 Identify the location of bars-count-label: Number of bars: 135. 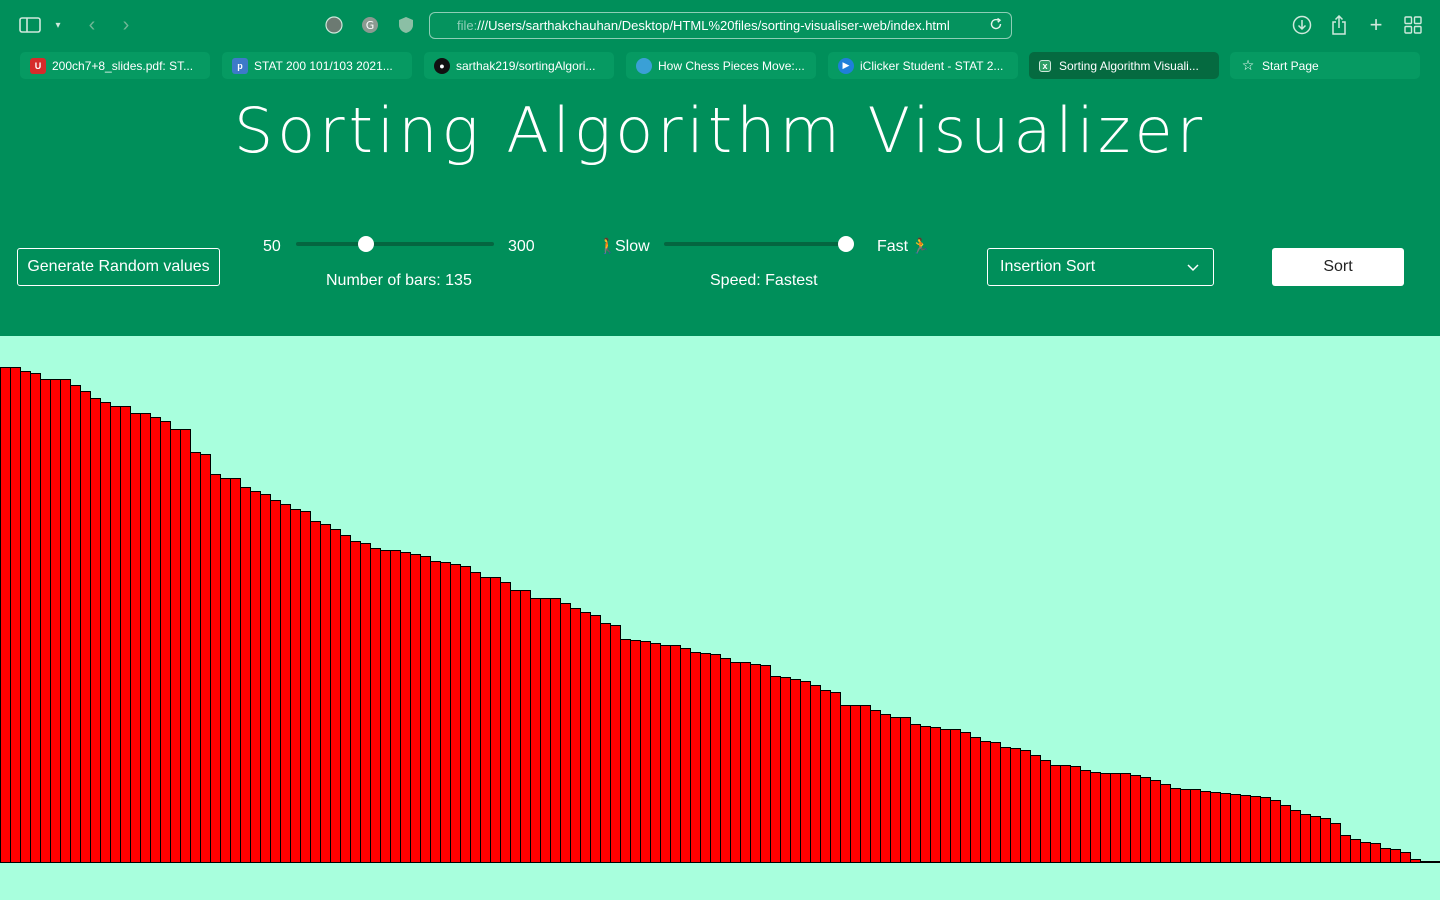
(399, 280).